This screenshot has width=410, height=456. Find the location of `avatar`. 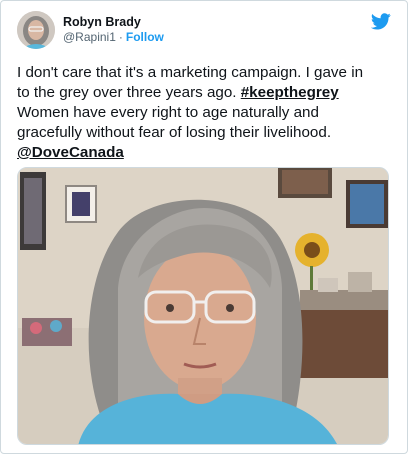

avatar is located at coordinates (36, 30).